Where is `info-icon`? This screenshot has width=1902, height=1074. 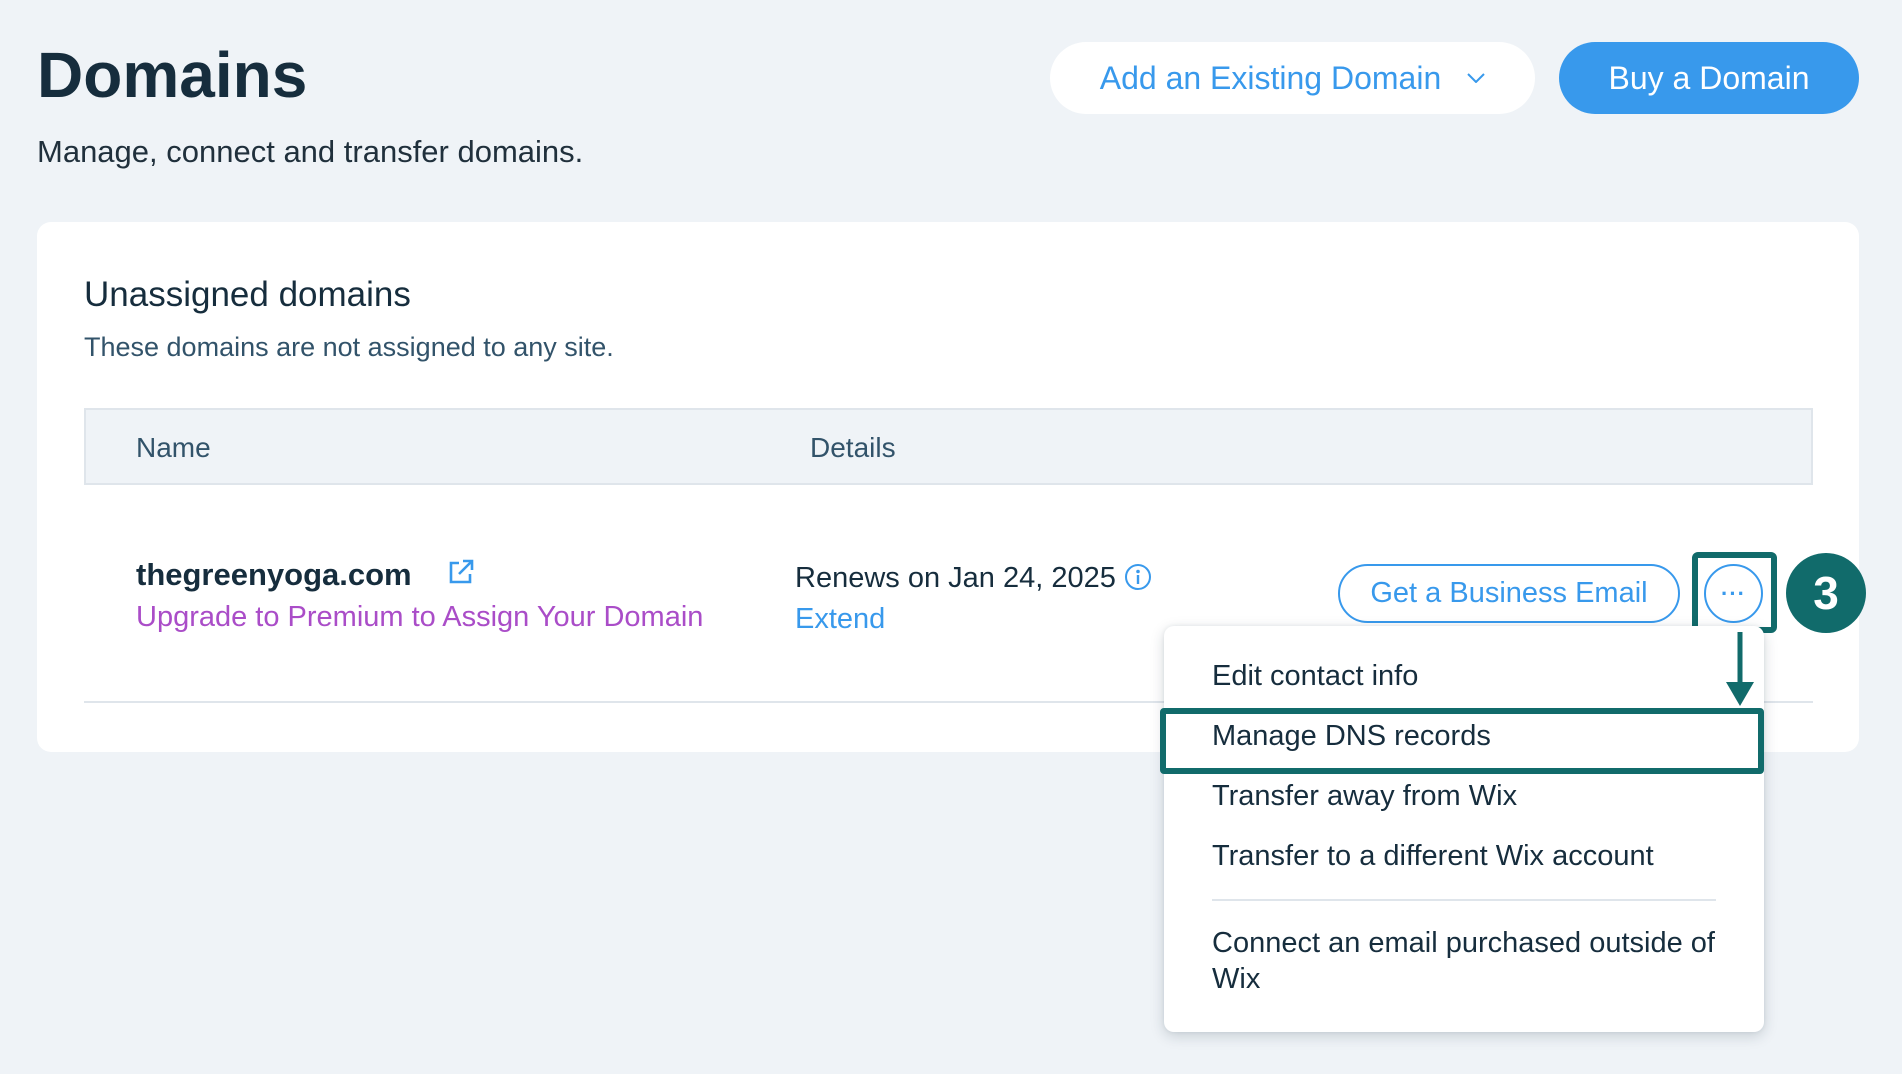 info-icon is located at coordinates (1138, 577).